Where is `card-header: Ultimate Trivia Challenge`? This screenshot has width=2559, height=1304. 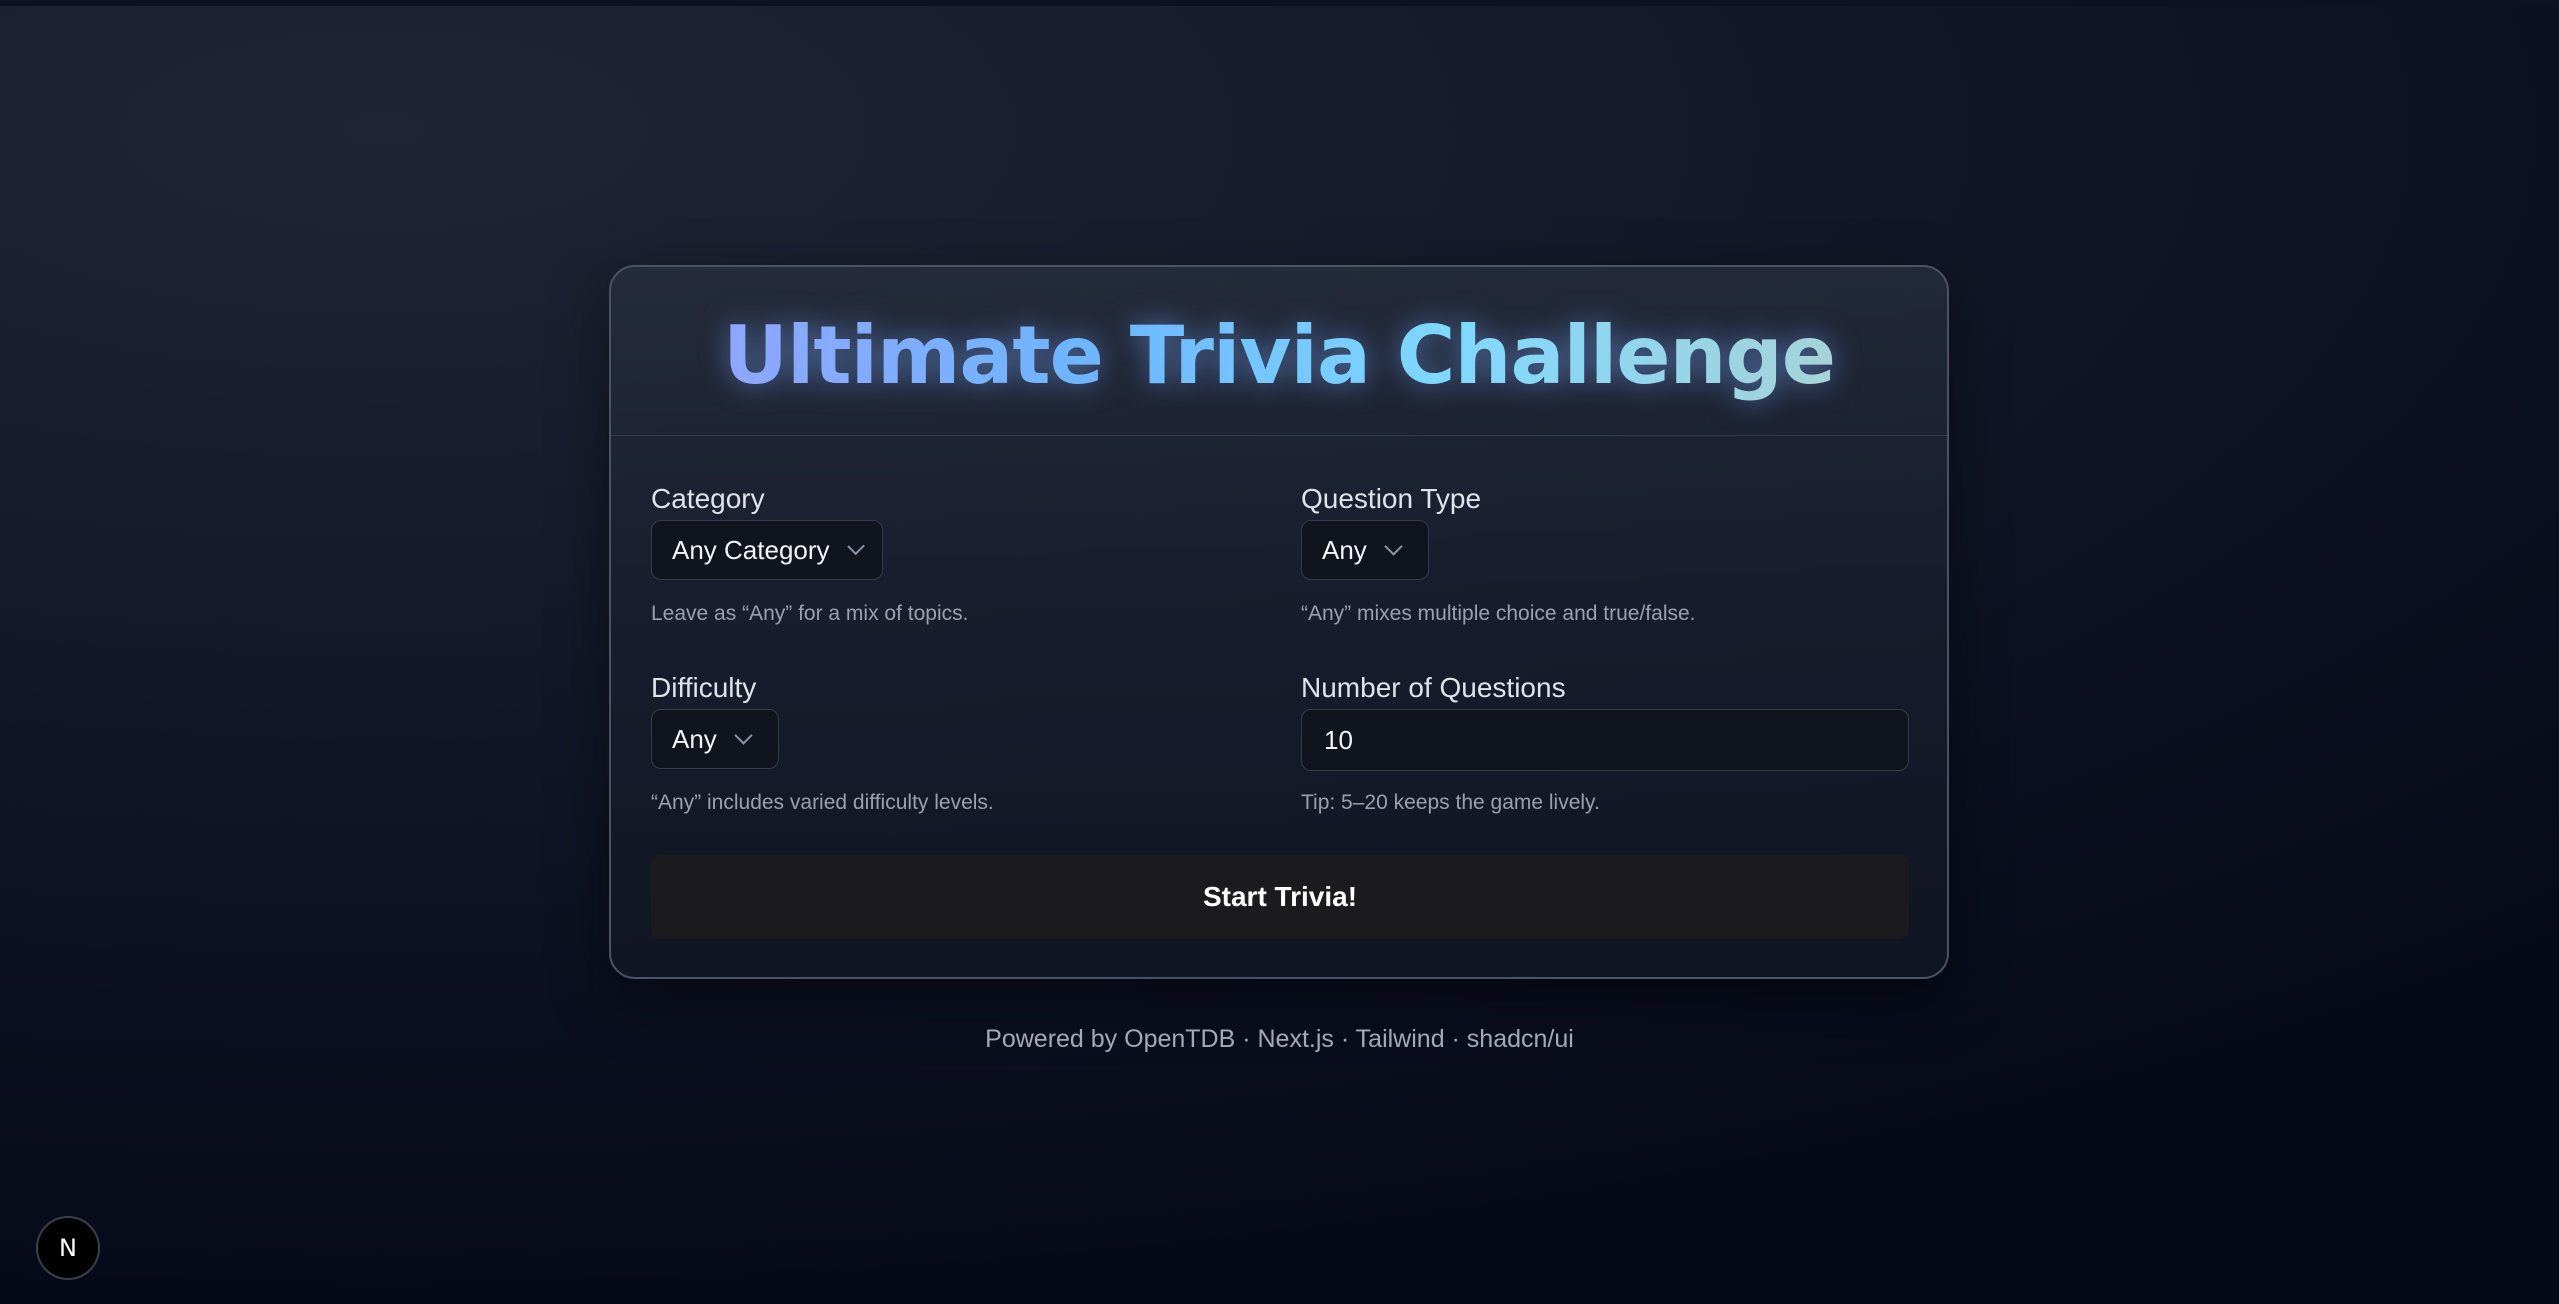
card-header: Ultimate Trivia Challenge is located at coordinates (1279, 351).